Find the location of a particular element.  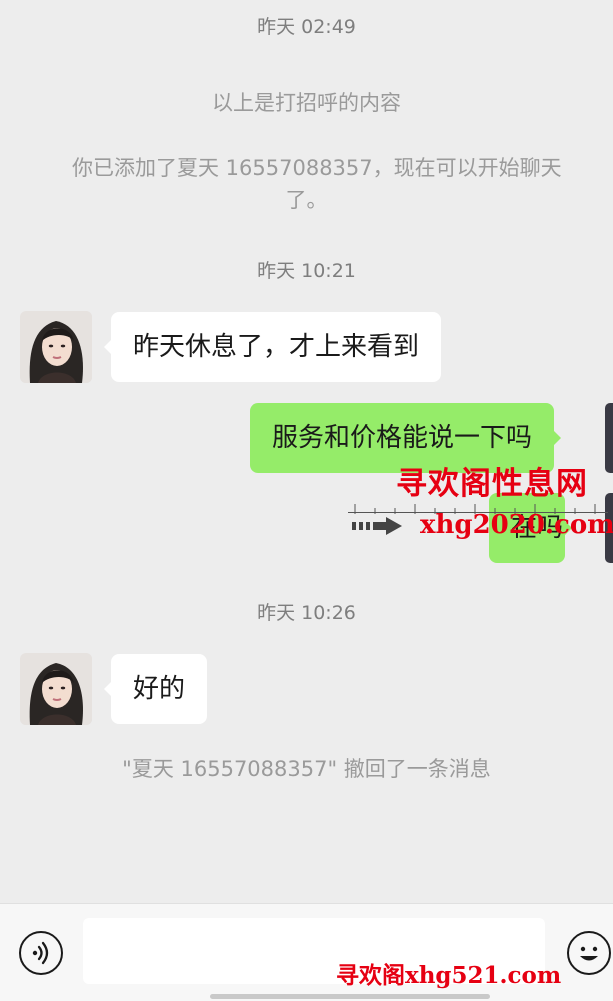

arrow-right-icon is located at coordinates (377, 526).